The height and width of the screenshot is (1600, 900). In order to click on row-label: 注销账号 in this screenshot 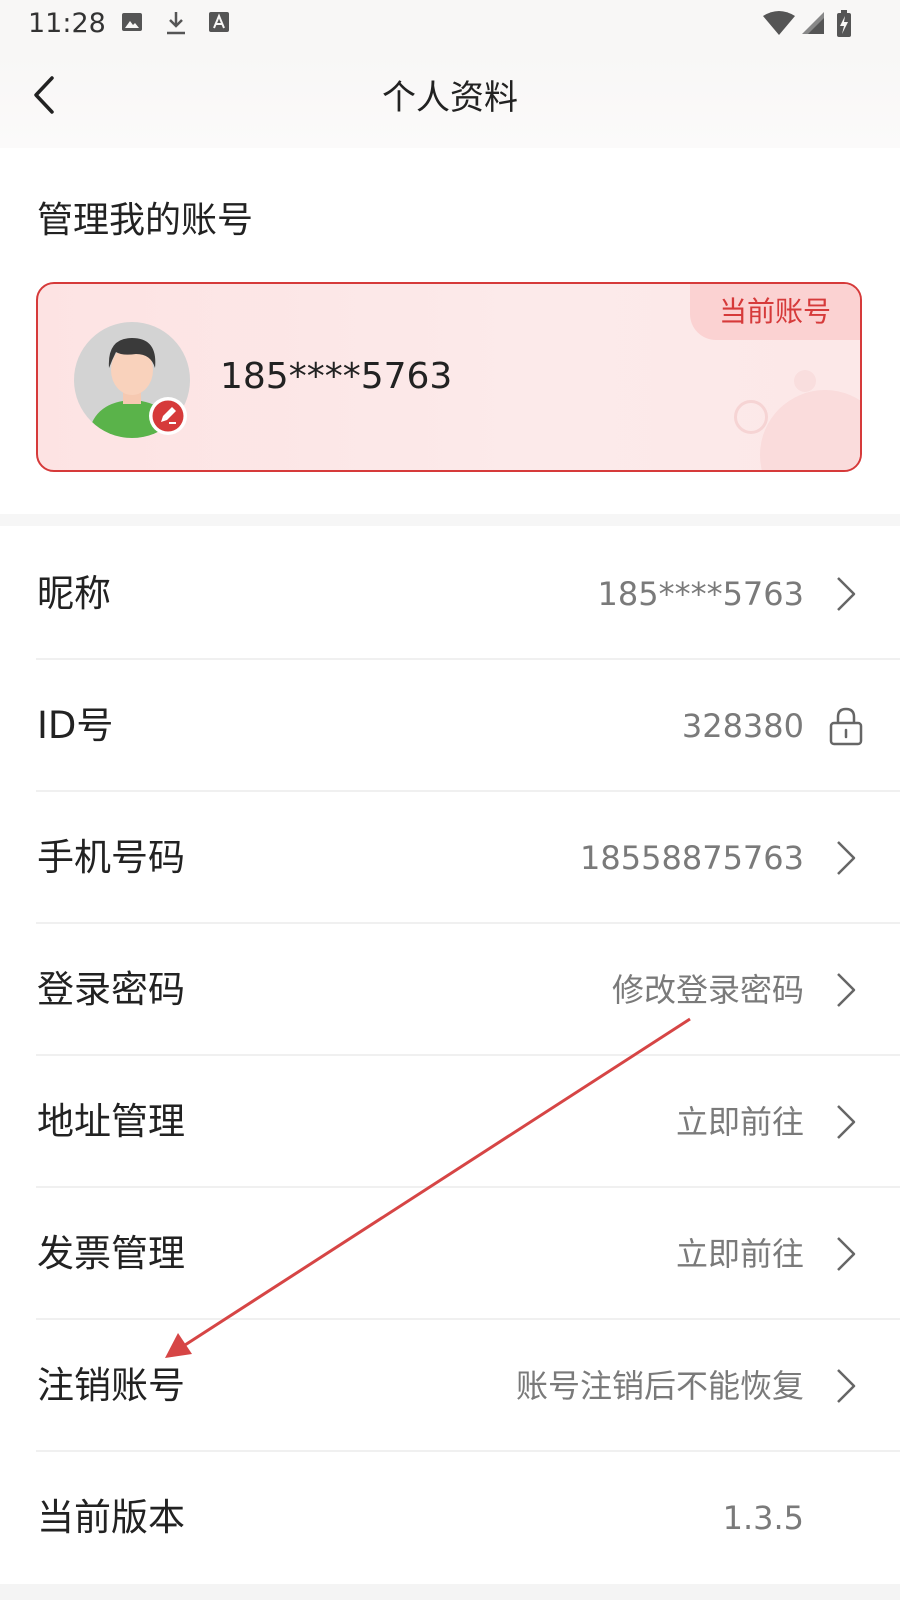, I will do `click(111, 1385)`.